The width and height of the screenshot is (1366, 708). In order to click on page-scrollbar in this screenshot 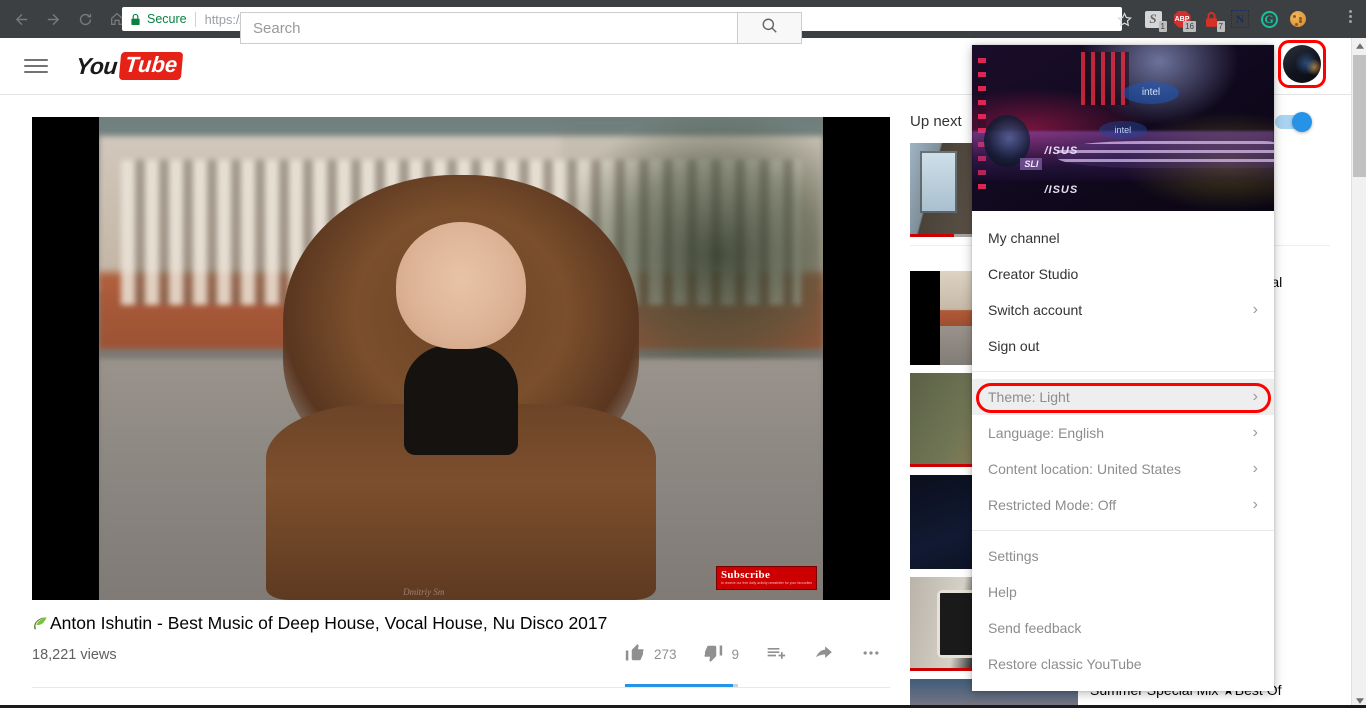, I will do `click(1358, 373)`.